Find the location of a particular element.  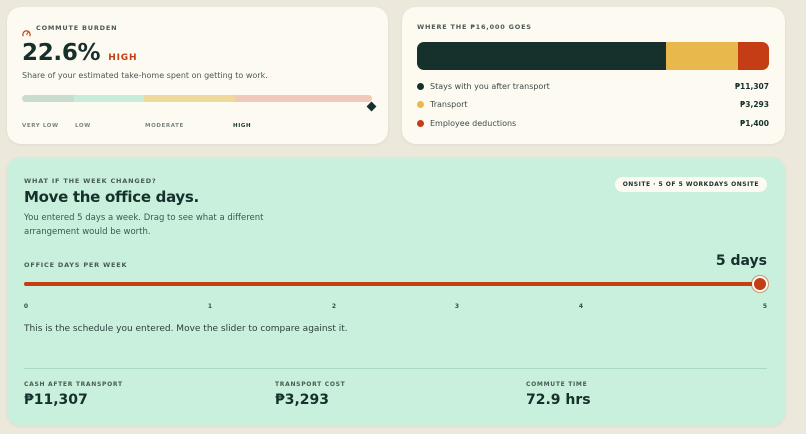

stat-cash-after-transport: CASH AFTER TRANSPORT ₱11,307 is located at coordinates (73, 394).